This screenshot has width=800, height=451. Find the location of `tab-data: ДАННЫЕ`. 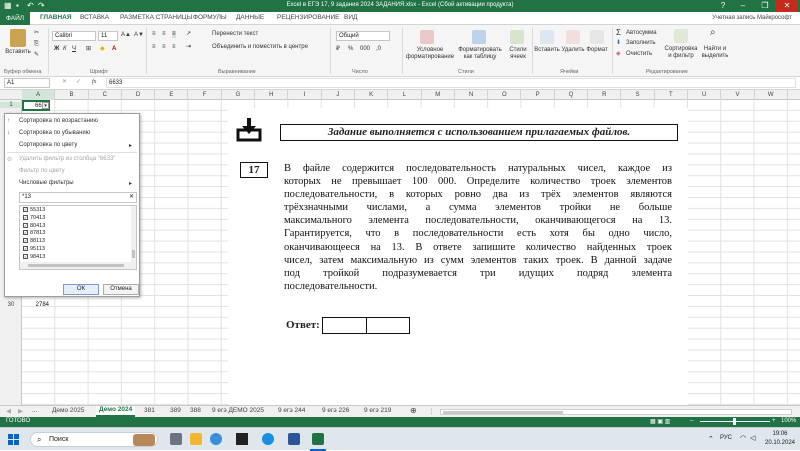

tab-data: ДАННЫЕ is located at coordinates (250, 17).